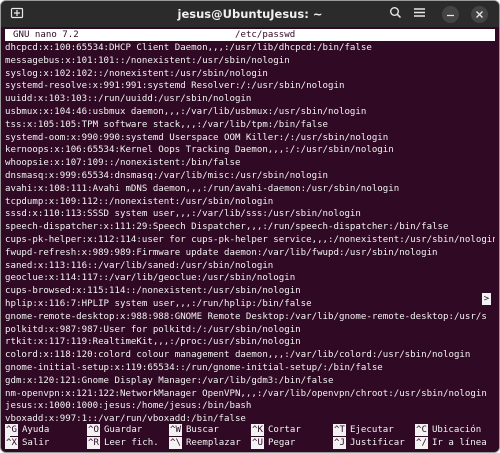 The height and width of the screenshot is (453, 500). I want to click on shortcut-item: ^/Ir a línea, so click(451, 443).